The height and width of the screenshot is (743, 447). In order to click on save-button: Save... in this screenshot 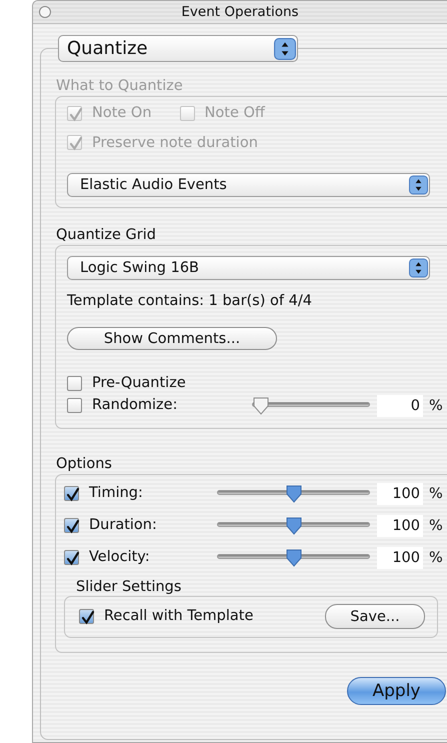, I will do `click(375, 616)`.